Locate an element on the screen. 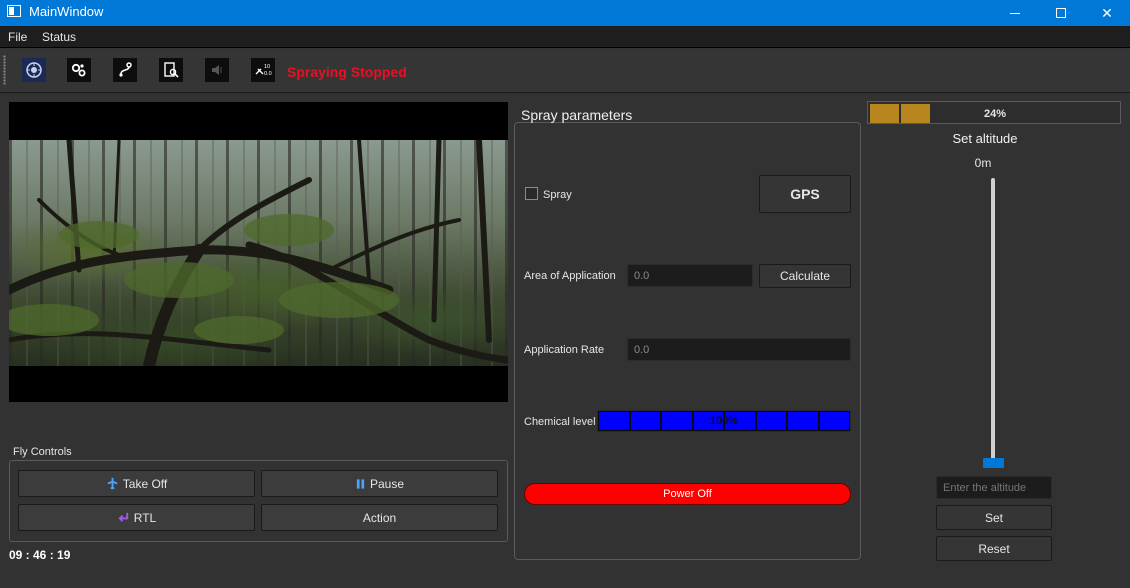  take-off-button: Take Off is located at coordinates (136, 483).